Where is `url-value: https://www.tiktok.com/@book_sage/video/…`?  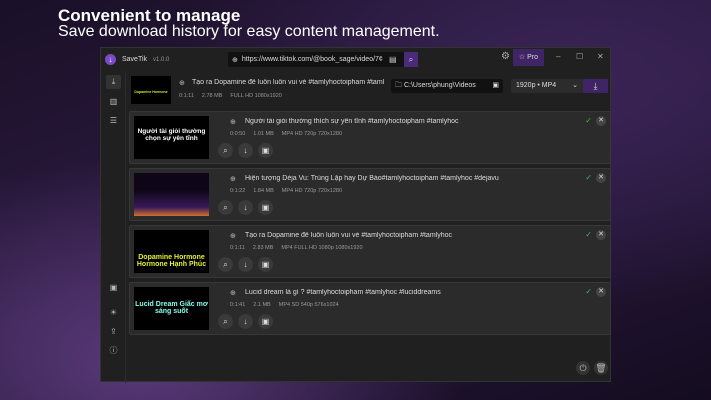
url-value: https://www.tiktok.com/@book_sage/video/… is located at coordinates (312, 59).